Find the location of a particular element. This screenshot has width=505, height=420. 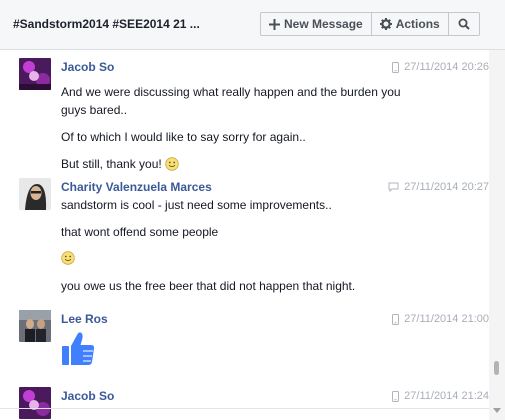

gear-icon is located at coordinates (385, 24).